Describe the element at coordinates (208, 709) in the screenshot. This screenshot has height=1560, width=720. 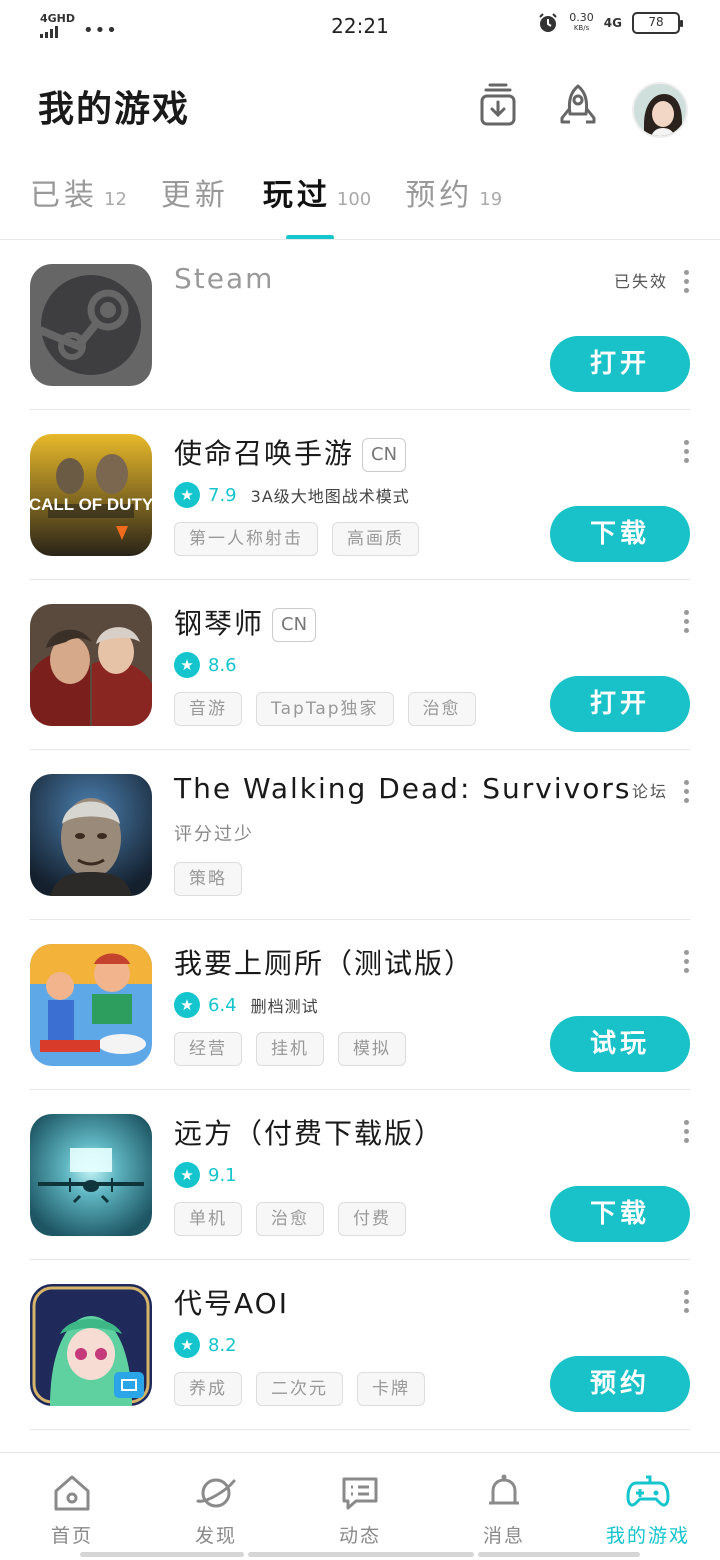
I see `tag: 音游` at that location.